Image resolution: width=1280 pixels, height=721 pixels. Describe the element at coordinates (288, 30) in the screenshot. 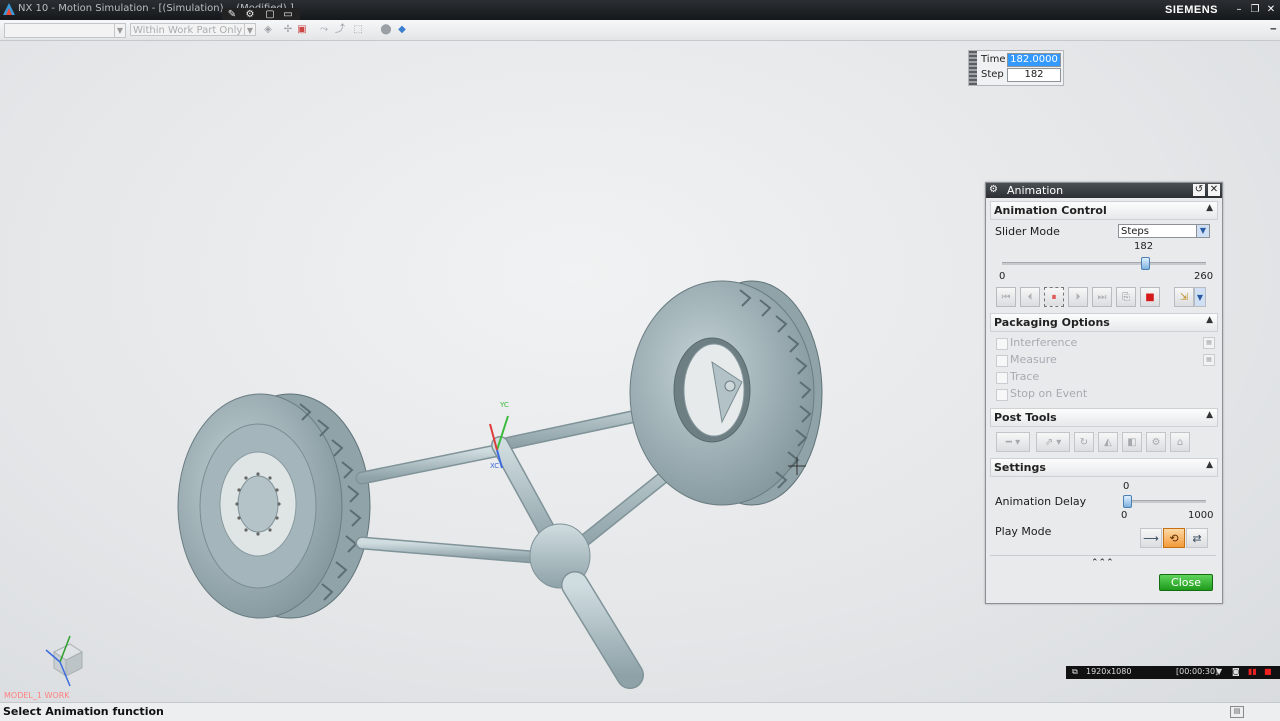

I see `snap-point-icon: ✢` at that location.